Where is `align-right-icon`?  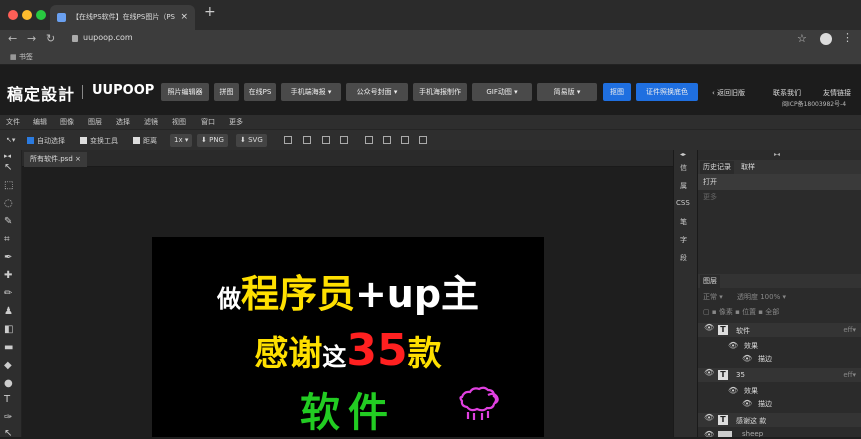 align-right-icon is located at coordinates (326, 140).